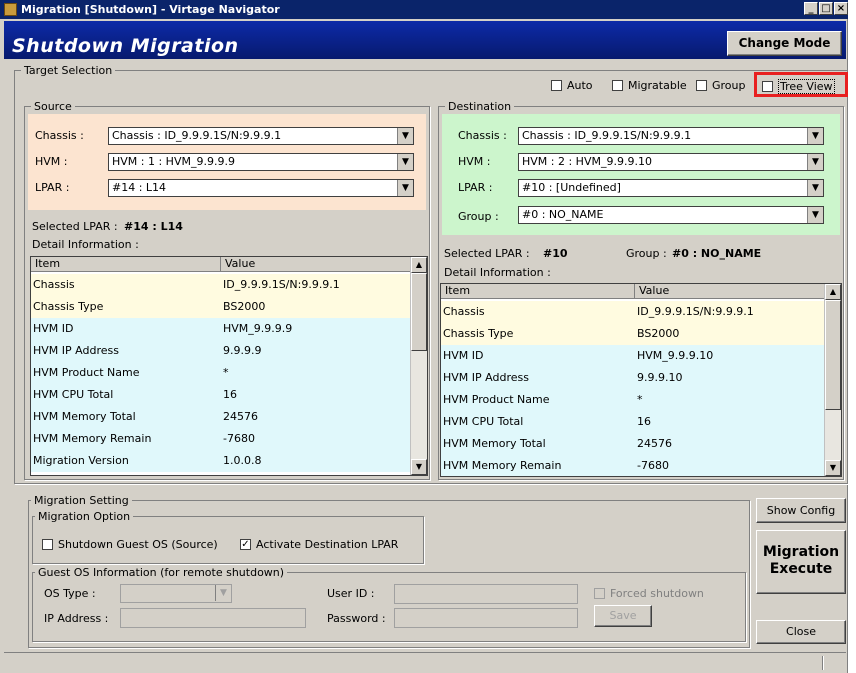 This screenshot has width=856, height=673. I want to click on row-value: *, so click(640, 399).